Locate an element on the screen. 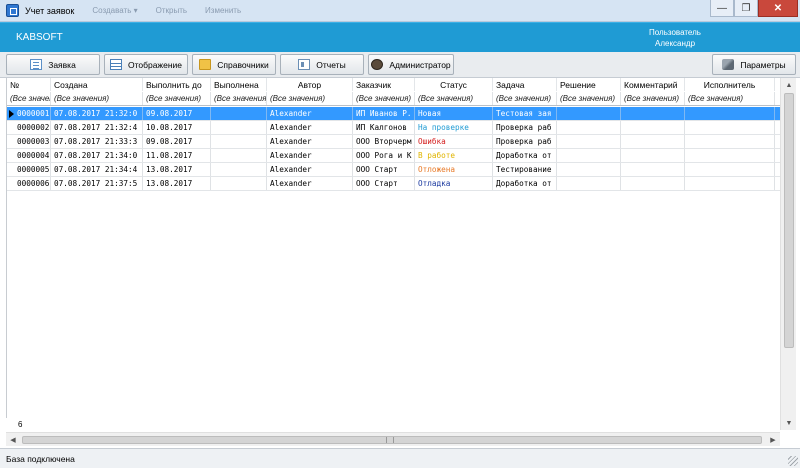  scroll-up-icon: ▲ is located at coordinates (789, 85).